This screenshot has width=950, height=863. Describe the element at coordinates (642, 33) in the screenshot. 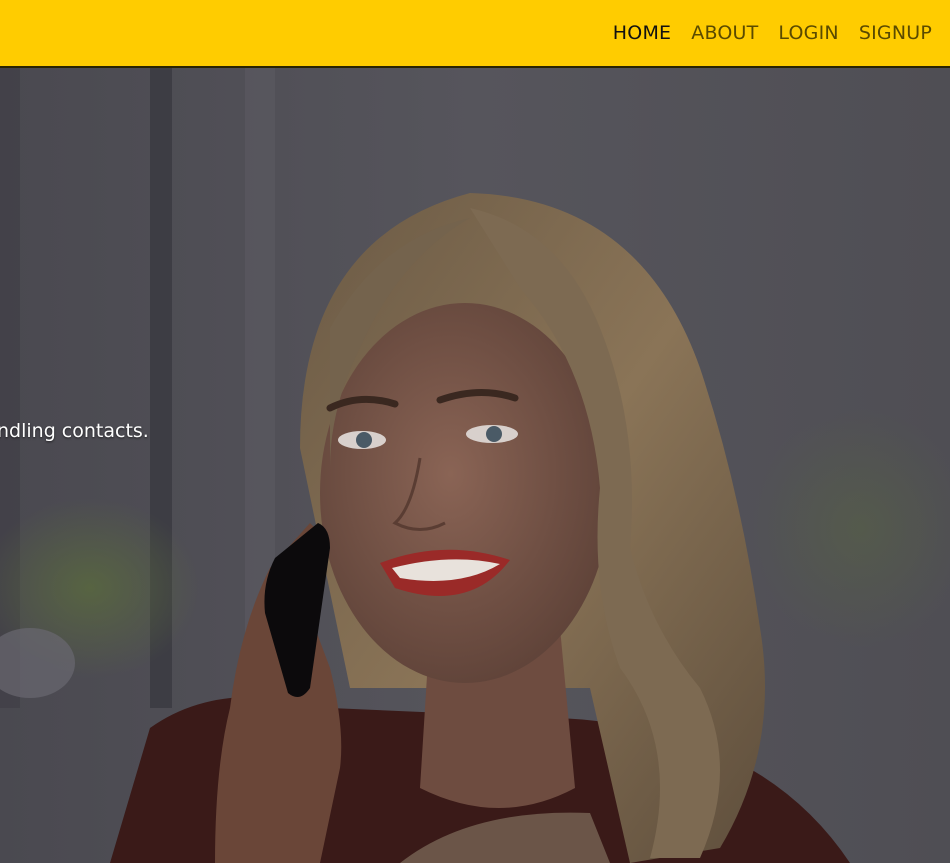

I see `nav-home-link: HOME` at that location.